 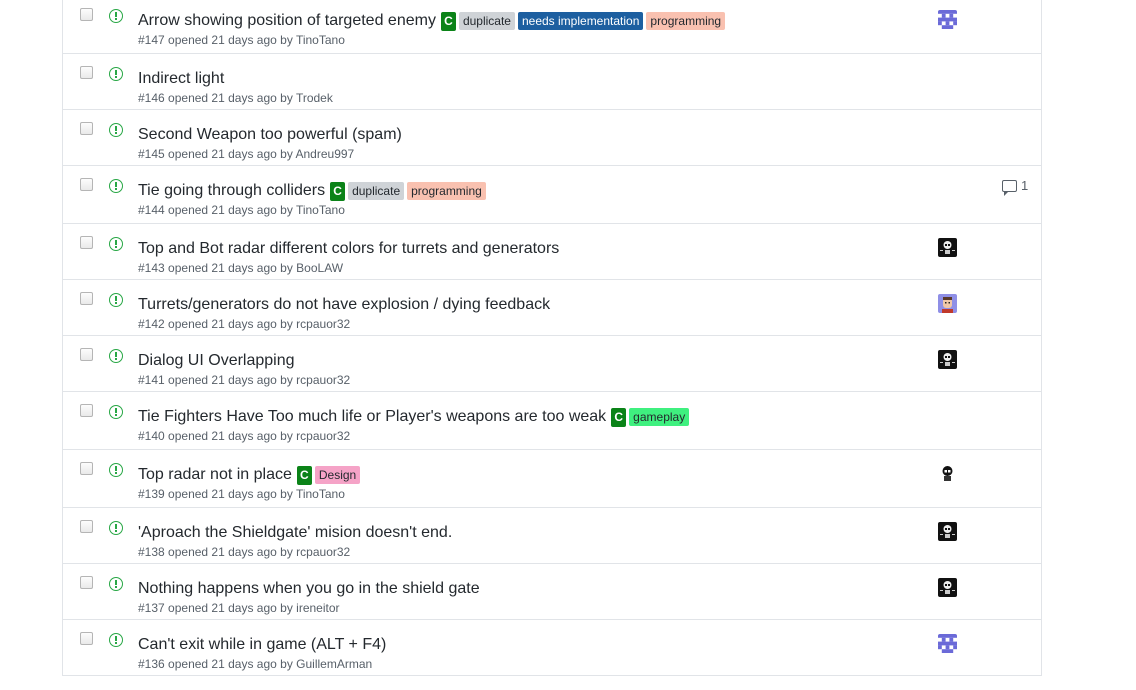 What do you see at coordinates (151, 268) in the screenshot?
I see `issue-number: #143` at bounding box center [151, 268].